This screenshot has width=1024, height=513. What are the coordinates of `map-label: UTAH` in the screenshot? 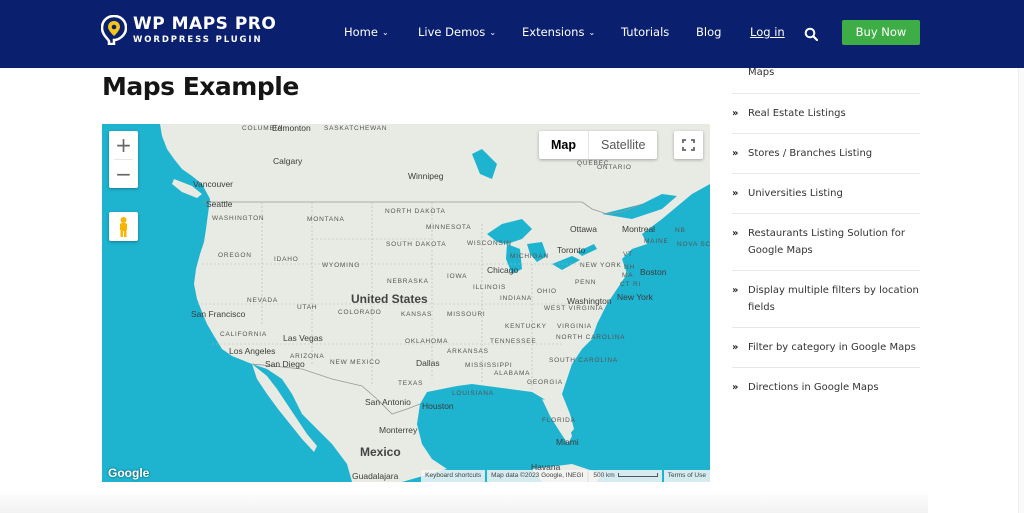 It's located at (307, 307).